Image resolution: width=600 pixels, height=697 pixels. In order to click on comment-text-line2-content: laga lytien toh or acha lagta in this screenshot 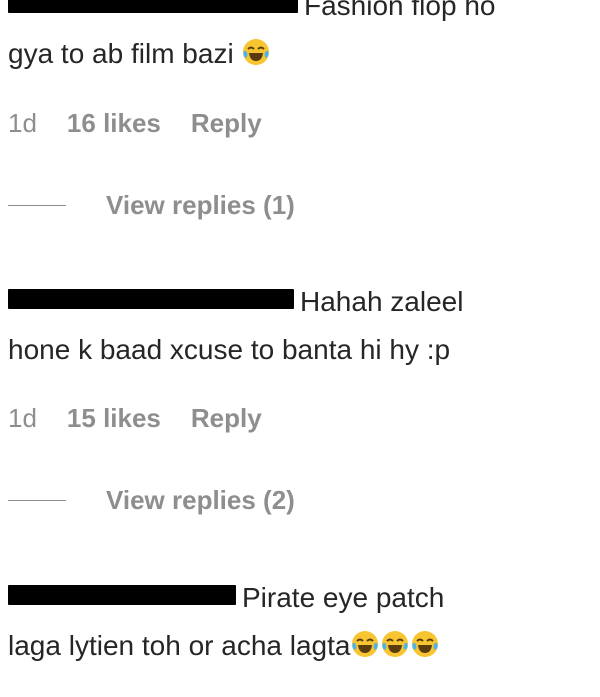, I will do `click(179, 645)`.